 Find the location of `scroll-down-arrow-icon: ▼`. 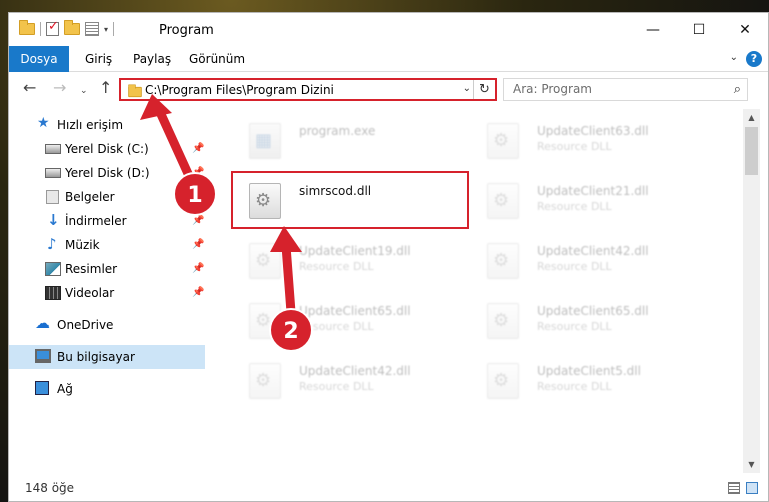

scroll-down-arrow-icon: ▼ is located at coordinates (751, 464).